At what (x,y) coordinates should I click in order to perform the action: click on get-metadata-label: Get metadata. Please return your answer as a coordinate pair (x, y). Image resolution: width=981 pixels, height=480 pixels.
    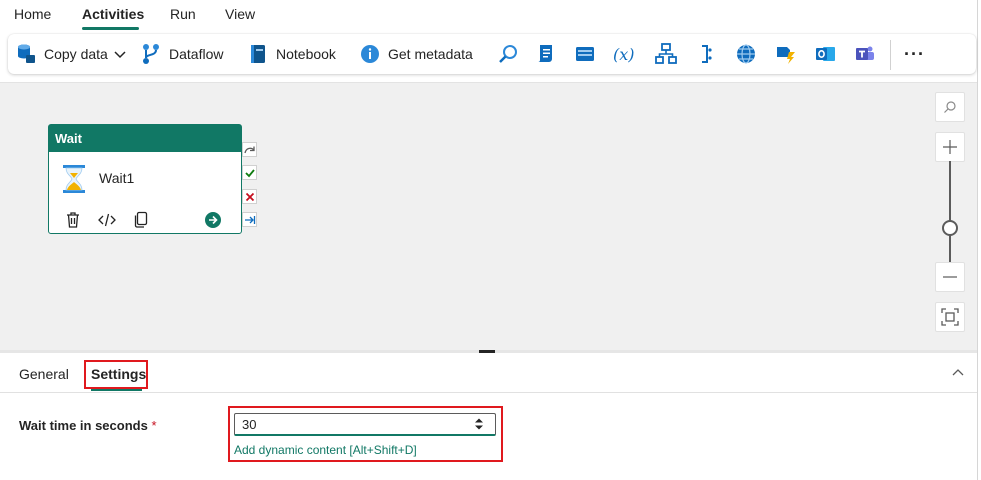
    Looking at the image, I should click on (430, 54).